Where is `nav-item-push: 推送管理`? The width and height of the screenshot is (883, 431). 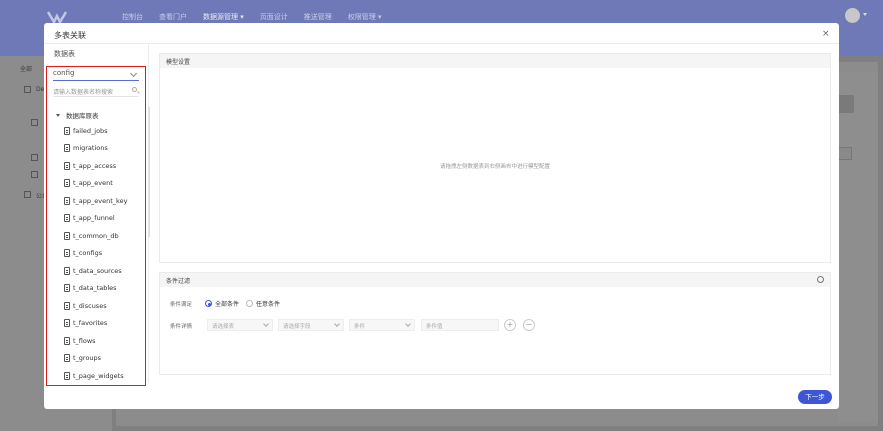
nav-item-push: 推送管理 is located at coordinates (318, 17).